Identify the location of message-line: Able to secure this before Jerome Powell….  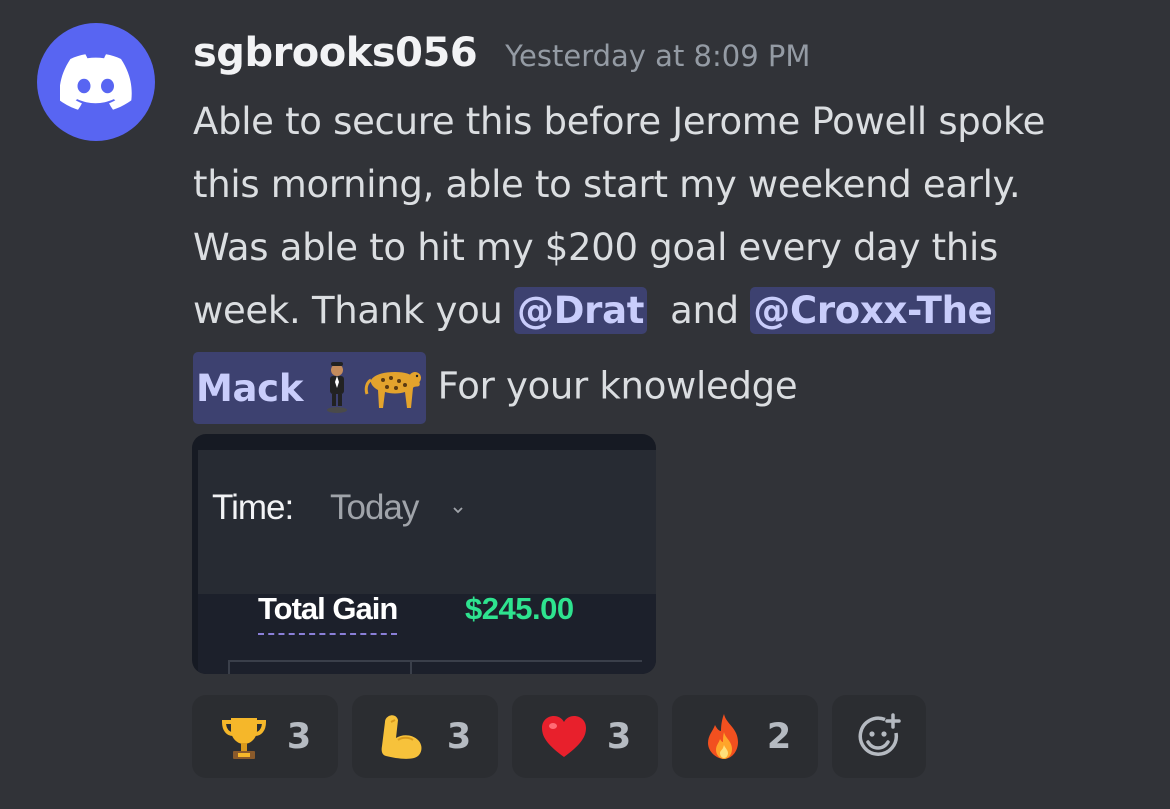
(619, 121).